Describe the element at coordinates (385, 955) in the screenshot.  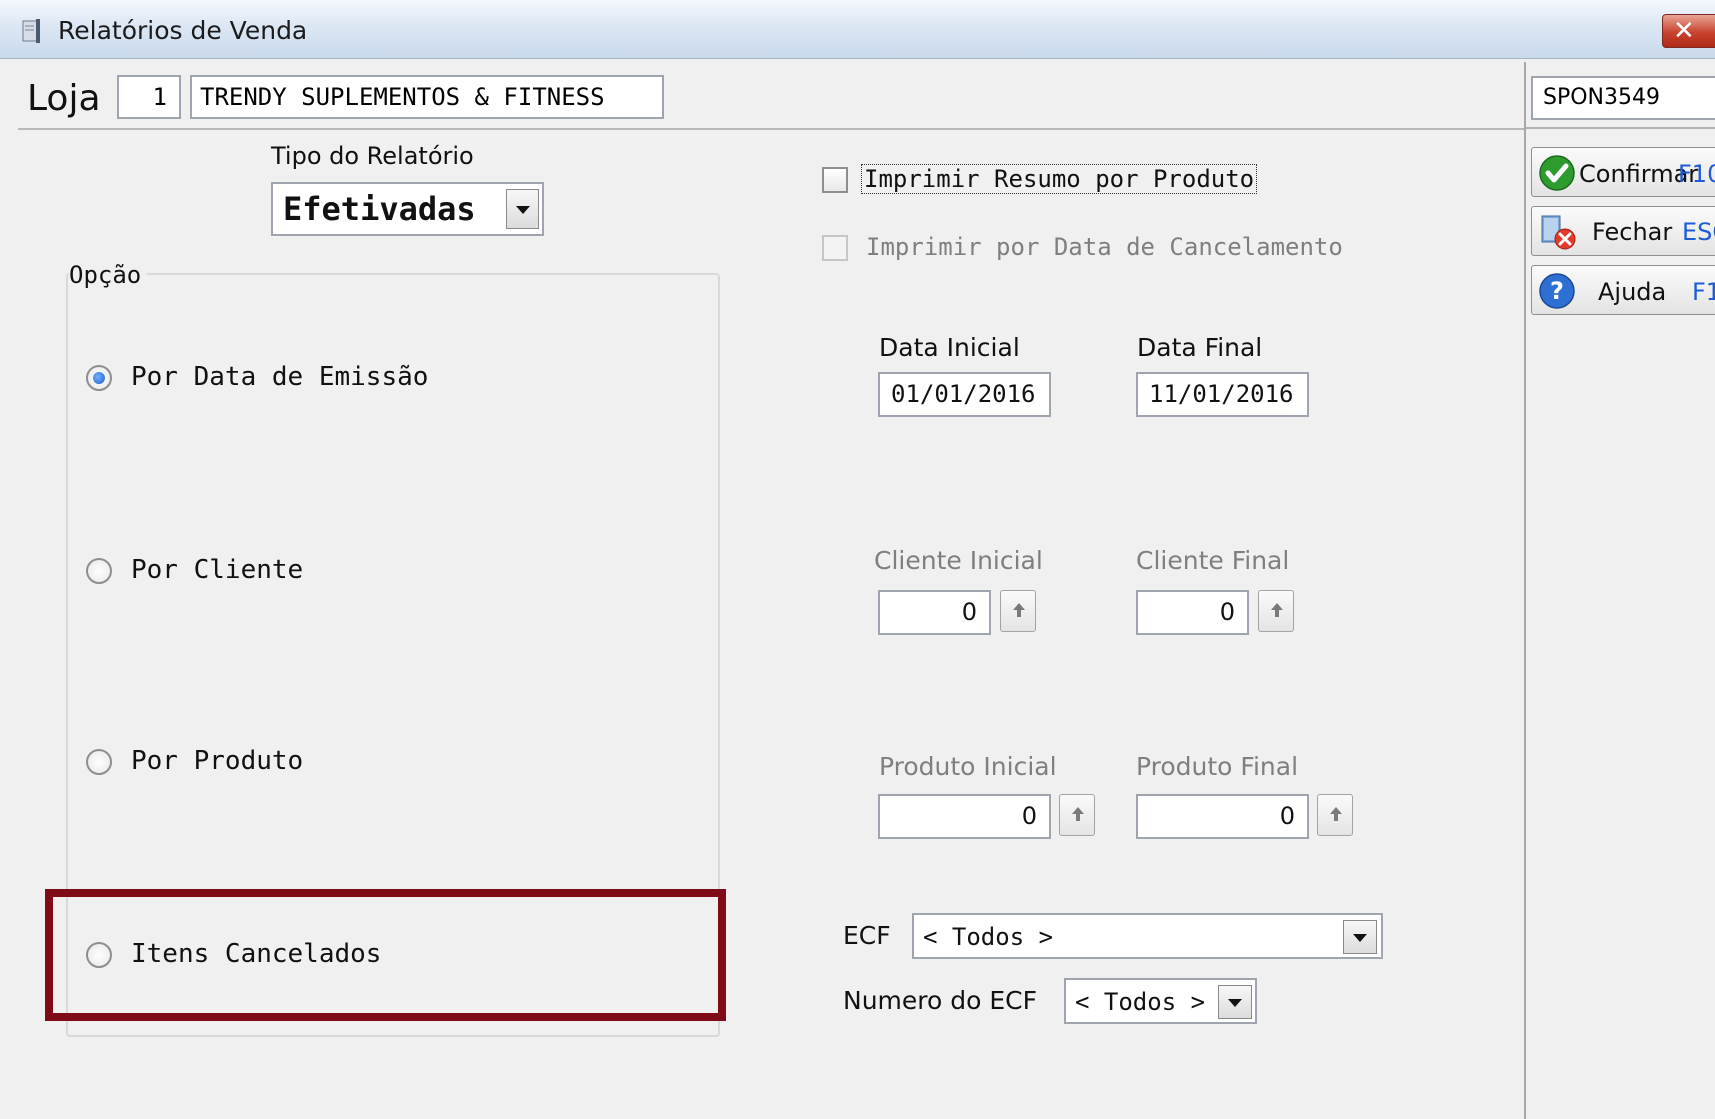
I see `highlight-box` at that location.